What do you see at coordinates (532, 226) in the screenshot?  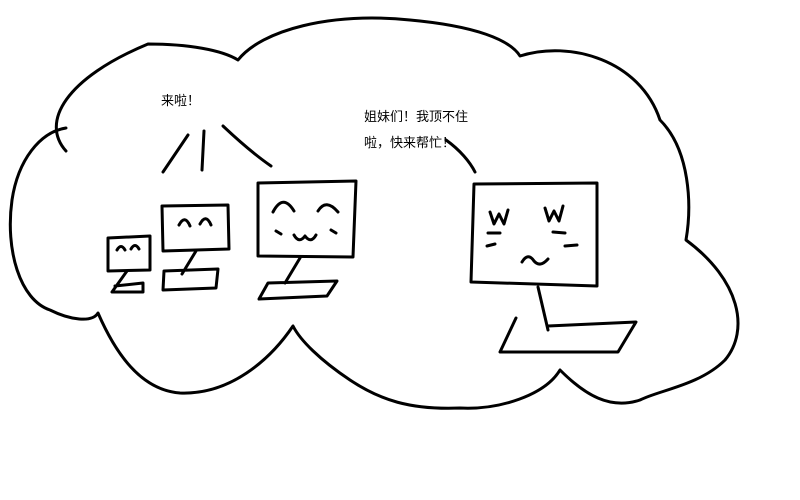 I see `distressed-monitor-eyes` at bounding box center [532, 226].